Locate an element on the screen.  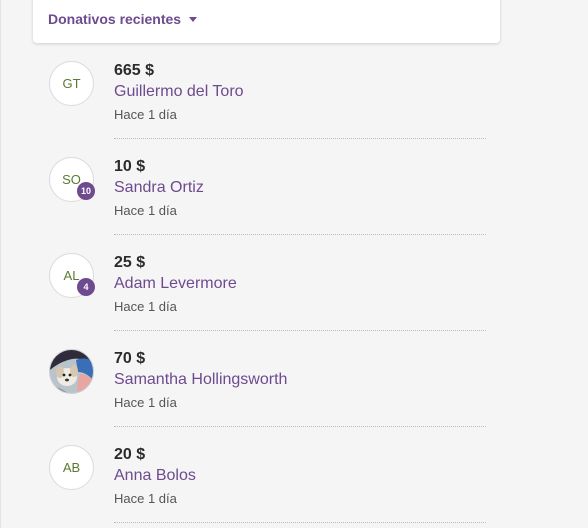
donation-amount: 70 $ is located at coordinates (130, 358).